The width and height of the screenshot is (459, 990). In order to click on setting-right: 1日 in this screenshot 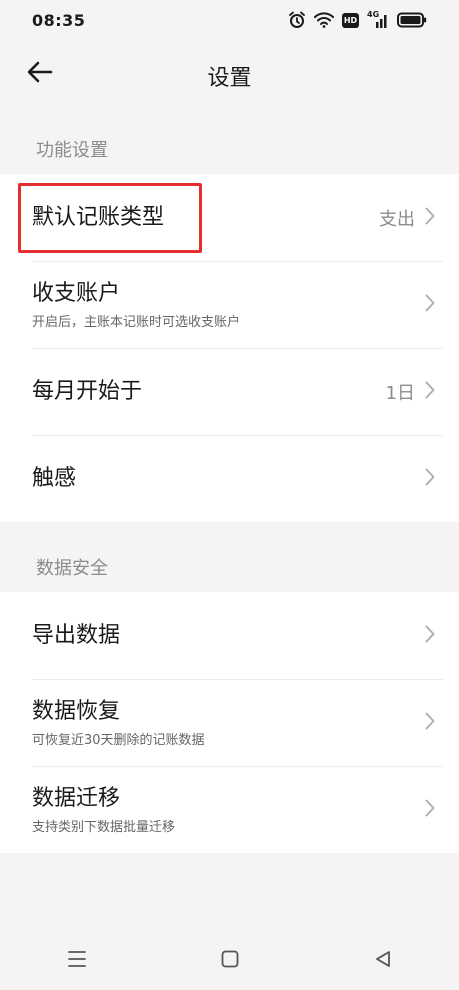, I will do `click(410, 392)`.